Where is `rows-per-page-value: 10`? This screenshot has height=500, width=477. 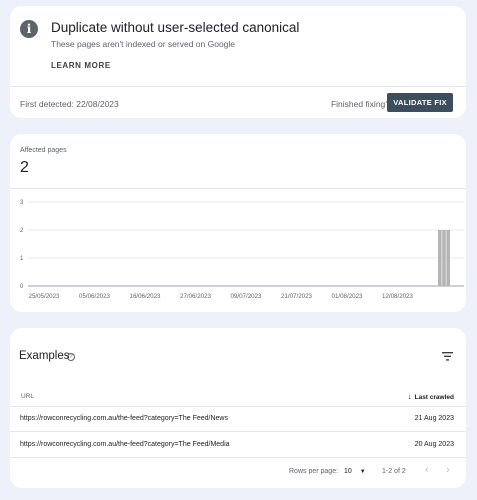
rows-per-page-value: 10 is located at coordinates (348, 471).